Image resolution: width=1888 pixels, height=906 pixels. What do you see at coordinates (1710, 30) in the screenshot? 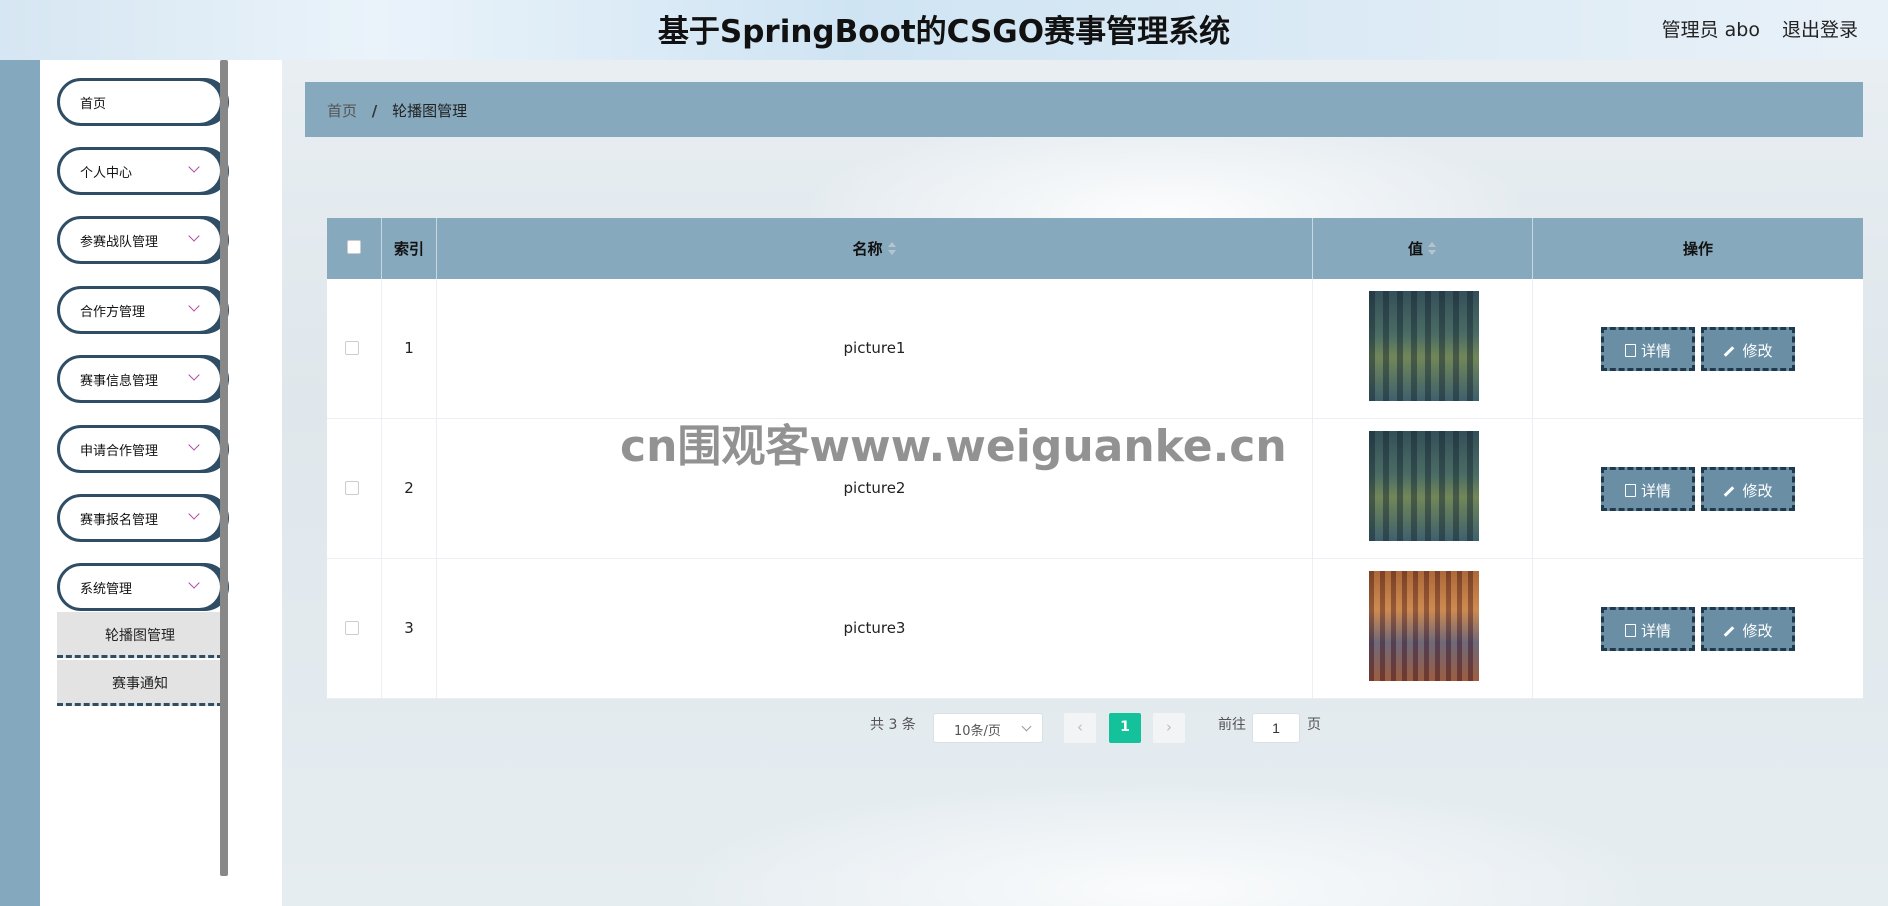
I see `user-name: 管理员 abo` at bounding box center [1710, 30].